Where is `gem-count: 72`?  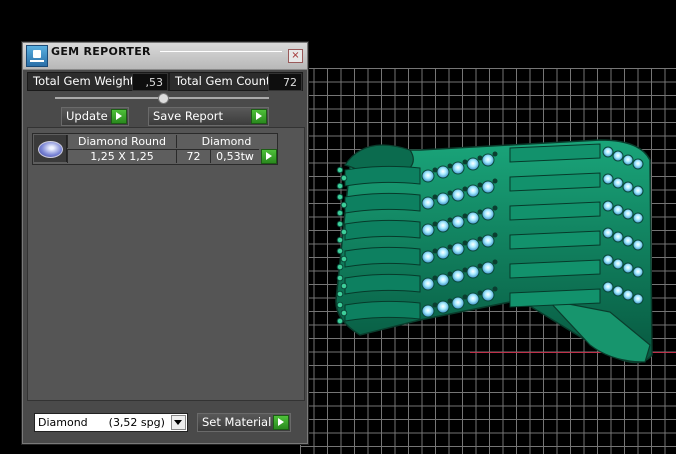 gem-count: 72 is located at coordinates (193, 156).